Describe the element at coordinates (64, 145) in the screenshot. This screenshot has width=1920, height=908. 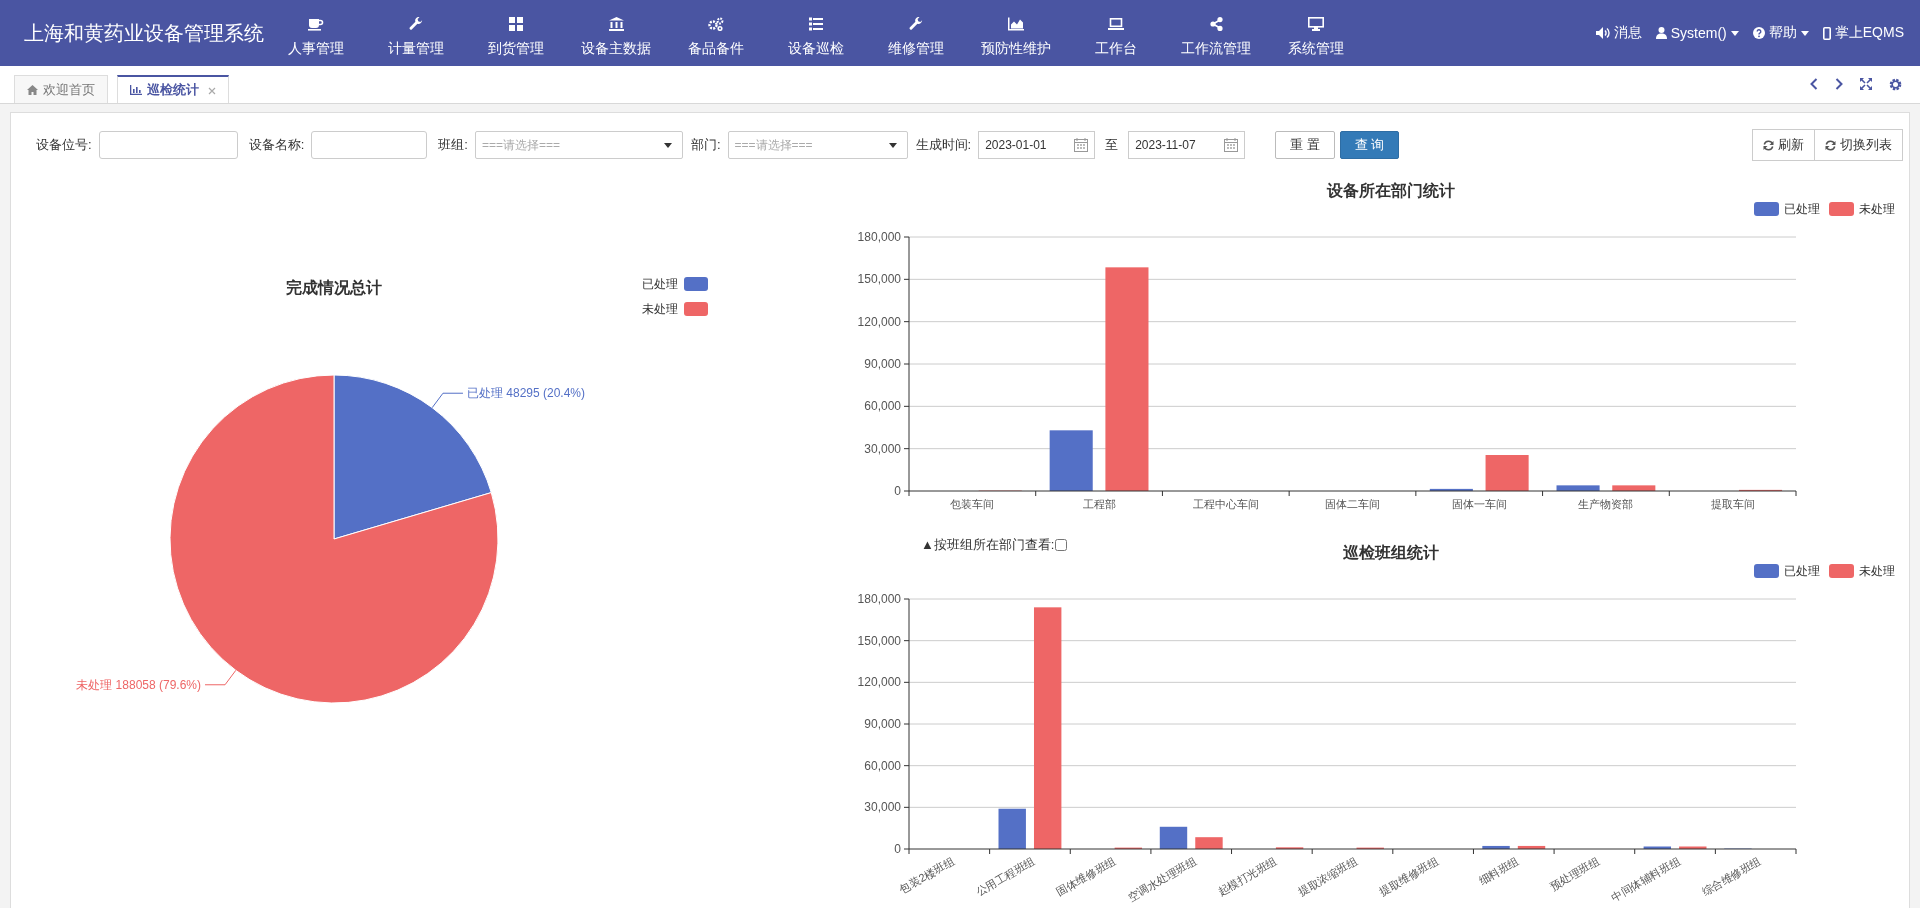
I see `filter-label: 设备位号:` at that location.